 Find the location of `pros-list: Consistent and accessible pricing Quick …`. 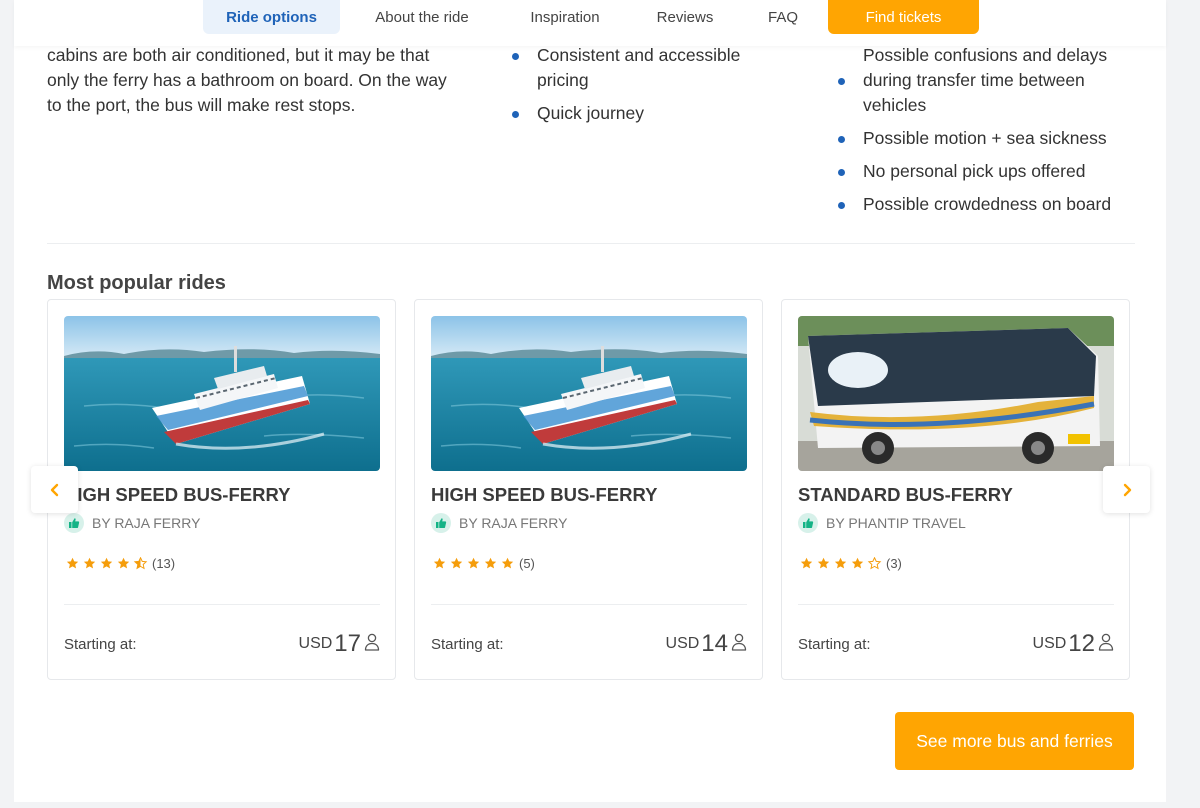

pros-list: Consistent and accessible pricing Quick … is located at coordinates (641, 88).